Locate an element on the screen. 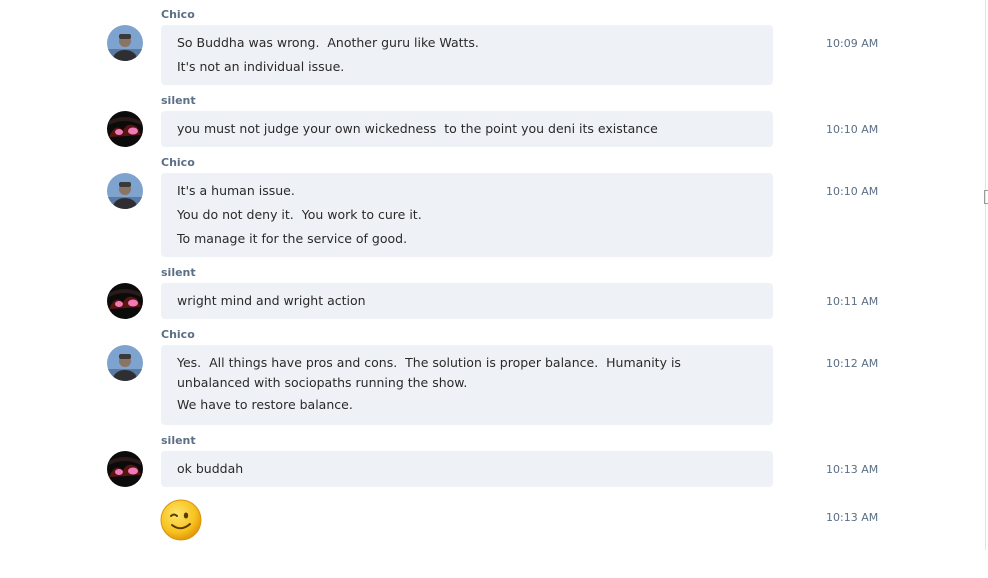 Image resolution: width=988 pixels, height=578 pixels. message-bubble: wright mind and wright action is located at coordinates (467, 301).